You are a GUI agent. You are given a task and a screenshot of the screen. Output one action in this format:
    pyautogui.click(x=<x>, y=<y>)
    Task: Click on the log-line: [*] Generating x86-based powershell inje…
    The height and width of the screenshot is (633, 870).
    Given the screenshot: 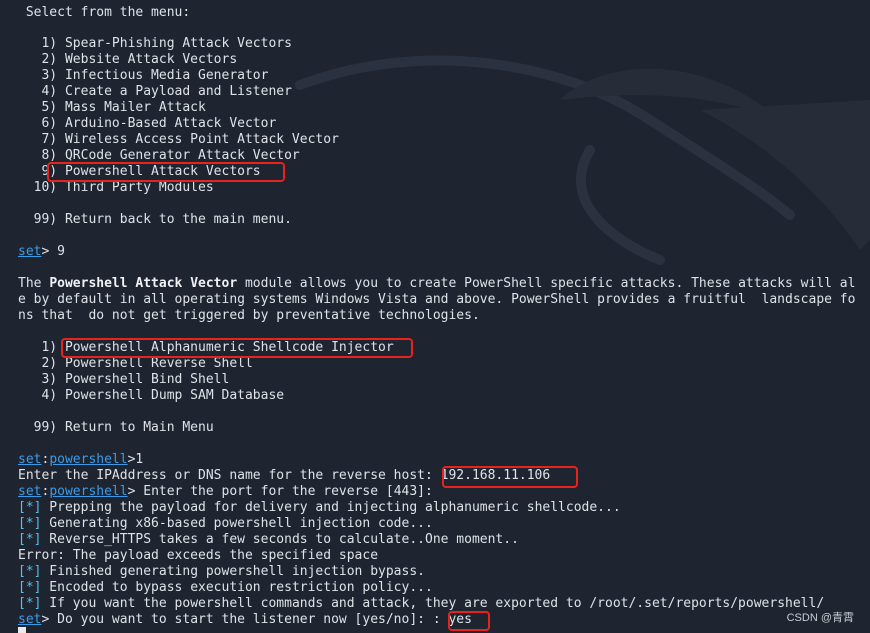 What is the action you would take?
    pyautogui.click(x=225, y=524)
    